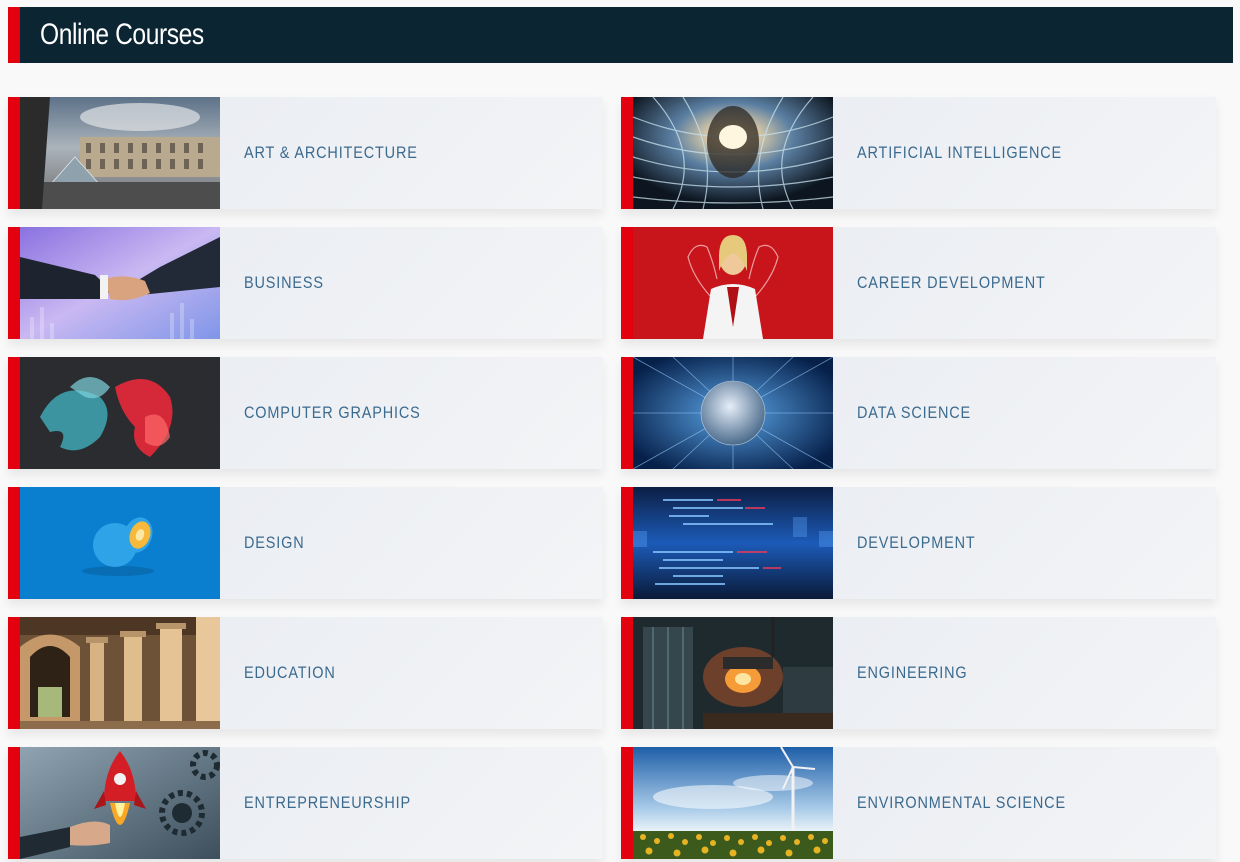  I want to click on course-label: DATA SCIENCE, so click(914, 412).